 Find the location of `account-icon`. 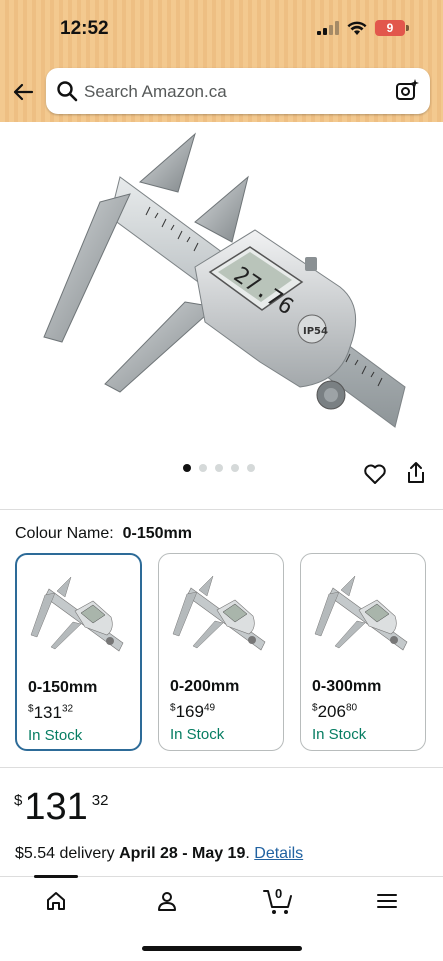

account-icon is located at coordinates (167, 901).